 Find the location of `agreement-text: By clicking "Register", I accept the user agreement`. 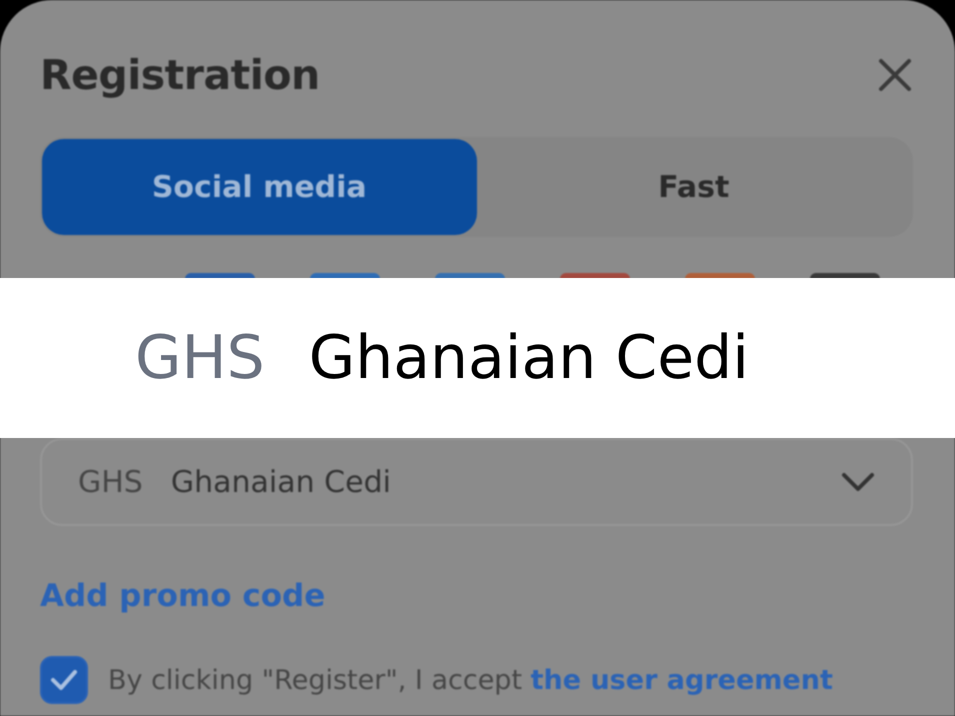

agreement-text: By clicking "Register", I accept the user agreement is located at coordinates (470, 680).